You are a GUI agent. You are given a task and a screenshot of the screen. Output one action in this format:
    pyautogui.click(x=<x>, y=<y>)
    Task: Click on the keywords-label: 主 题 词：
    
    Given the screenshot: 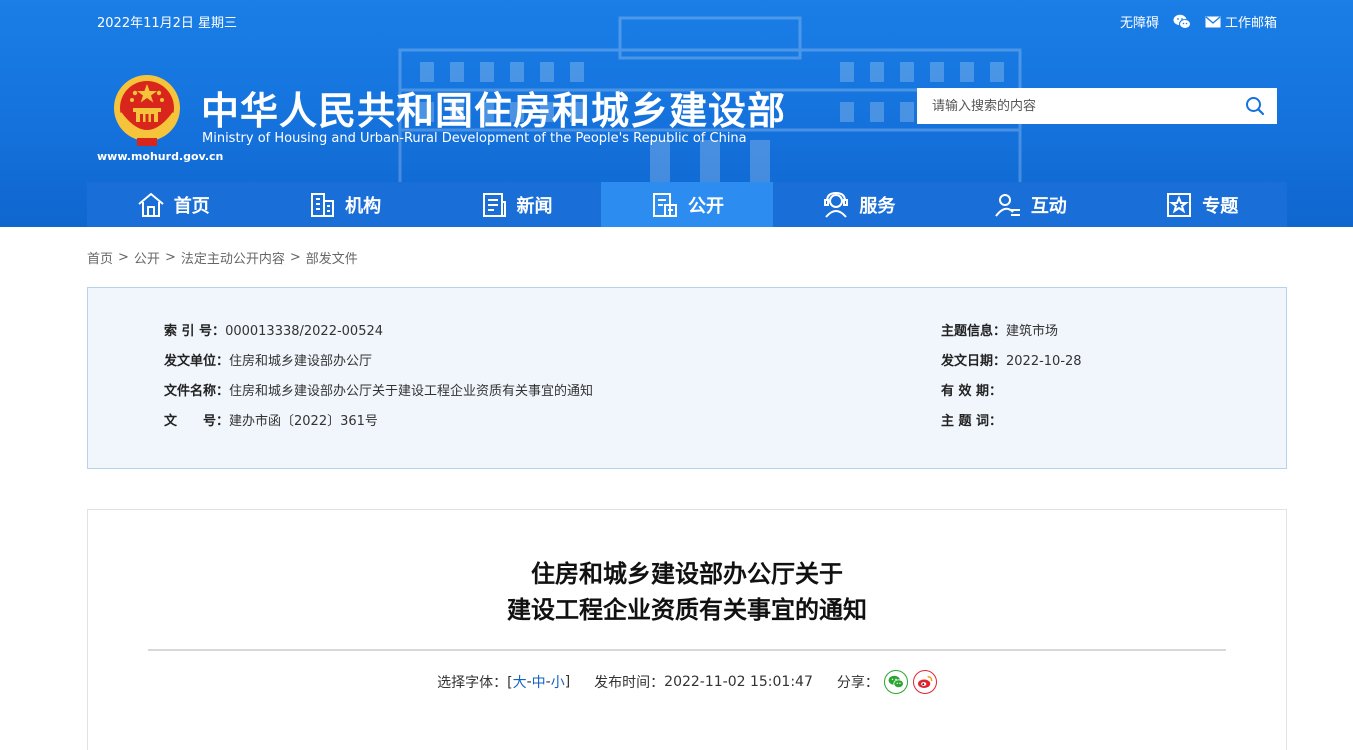 What is the action you would take?
    pyautogui.click(x=972, y=421)
    